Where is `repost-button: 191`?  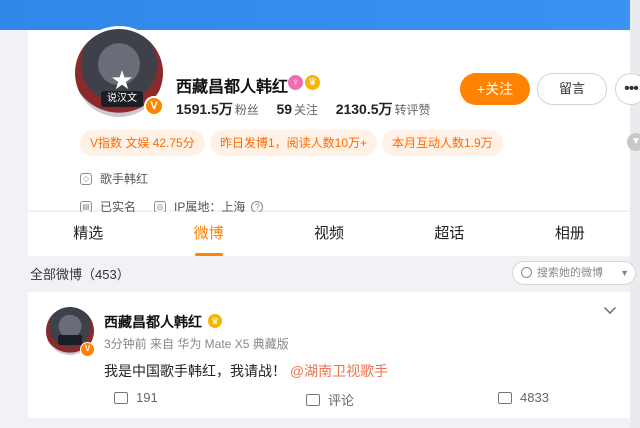 repost-button: 191 is located at coordinates (136, 397).